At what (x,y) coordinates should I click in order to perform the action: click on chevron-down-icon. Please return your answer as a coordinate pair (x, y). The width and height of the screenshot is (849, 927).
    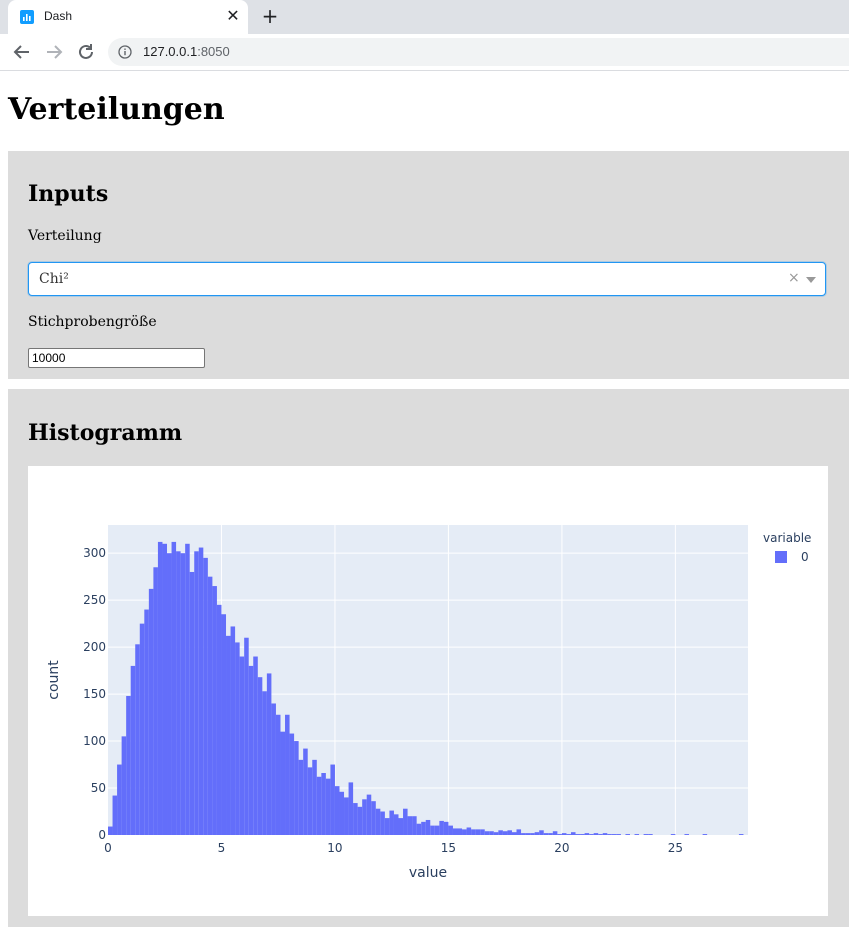
    Looking at the image, I should click on (811, 280).